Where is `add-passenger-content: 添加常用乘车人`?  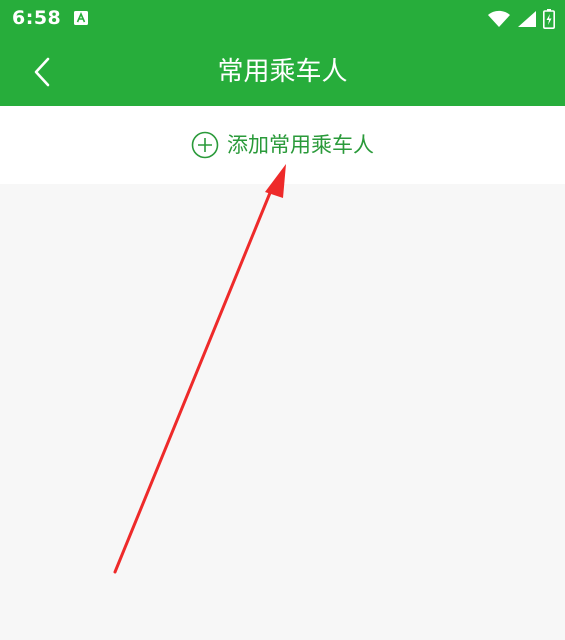
add-passenger-content: 添加常用乘车人 is located at coordinates (282, 145).